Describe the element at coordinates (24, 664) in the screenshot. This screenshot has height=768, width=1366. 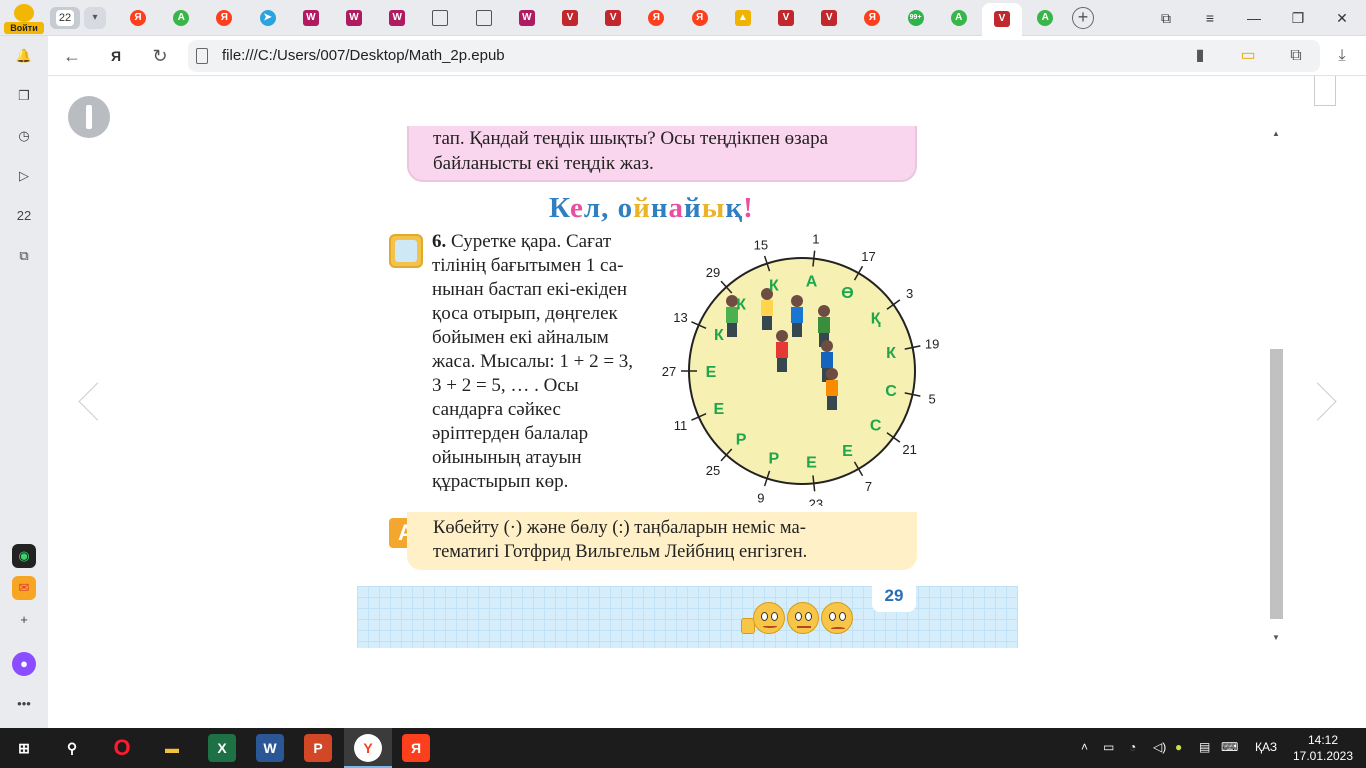
I see `alice-icon: ●` at that location.